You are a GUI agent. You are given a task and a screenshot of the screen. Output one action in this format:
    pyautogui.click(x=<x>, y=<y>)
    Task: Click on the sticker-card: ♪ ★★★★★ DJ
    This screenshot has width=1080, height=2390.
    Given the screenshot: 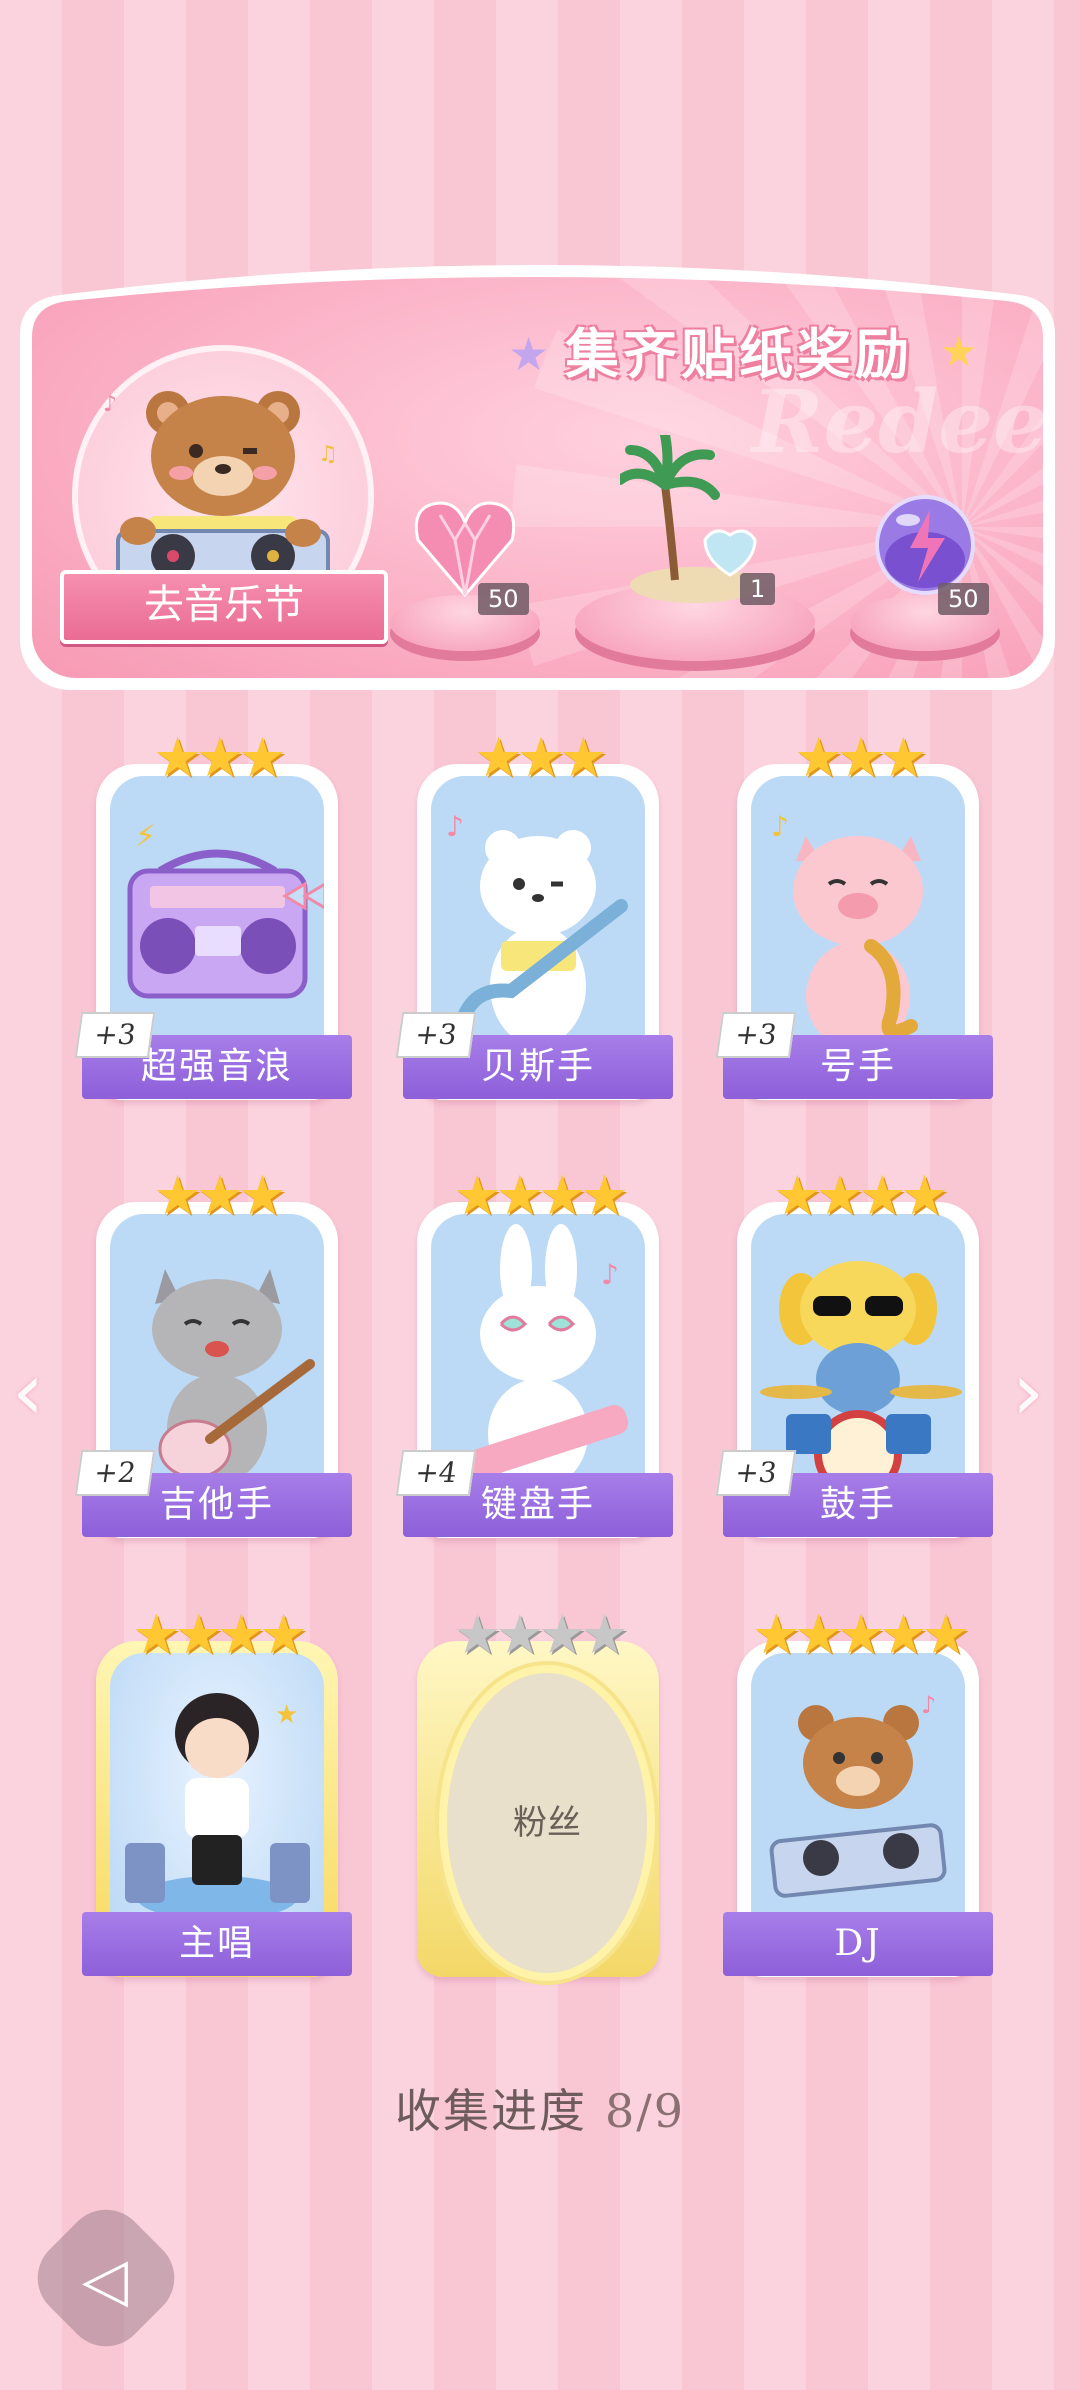 What is the action you would take?
    pyautogui.click(x=858, y=1796)
    